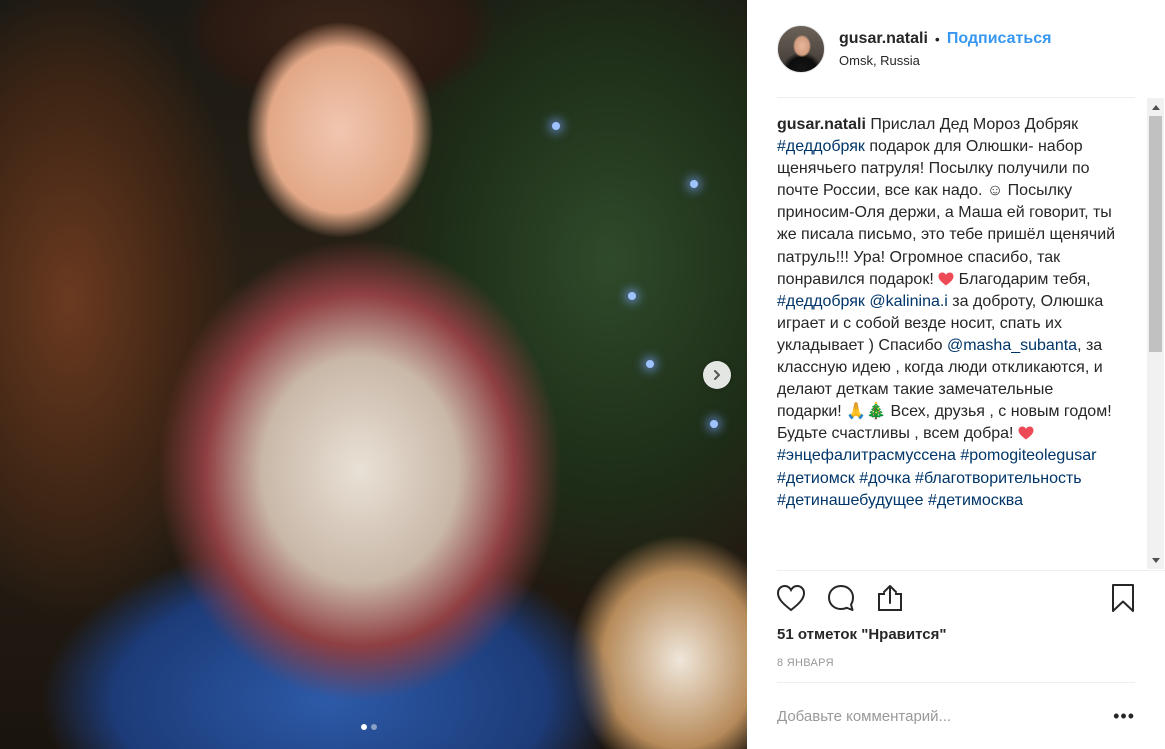 The width and height of the screenshot is (1165, 749). What do you see at coordinates (1022, 279) in the screenshot?
I see `caption-text-segment: Благодарим тебя,` at bounding box center [1022, 279].